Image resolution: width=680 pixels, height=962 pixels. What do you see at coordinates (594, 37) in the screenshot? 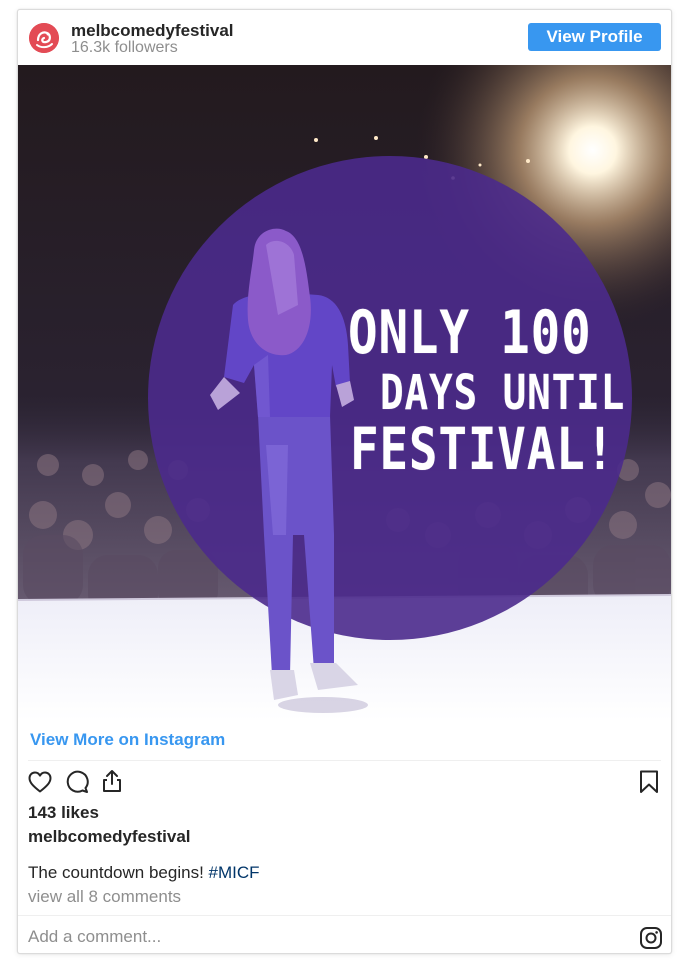
I see `view-profile-button: View Profile` at bounding box center [594, 37].